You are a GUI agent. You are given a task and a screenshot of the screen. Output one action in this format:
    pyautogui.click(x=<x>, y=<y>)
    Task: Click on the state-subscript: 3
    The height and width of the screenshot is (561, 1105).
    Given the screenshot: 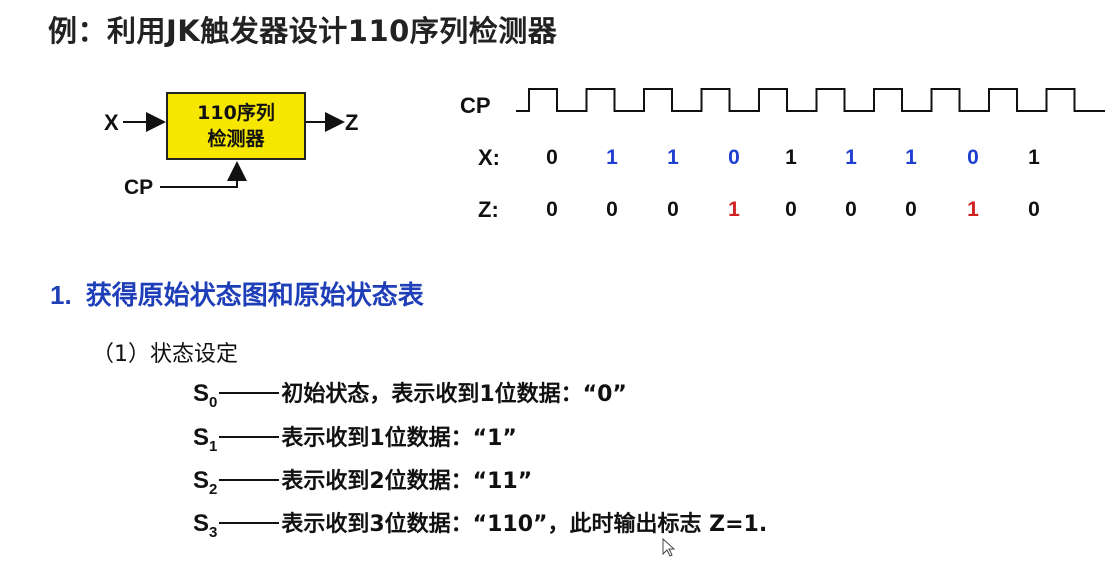 What is the action you would take?
    pyautogui.click(x=213, y=532)
    